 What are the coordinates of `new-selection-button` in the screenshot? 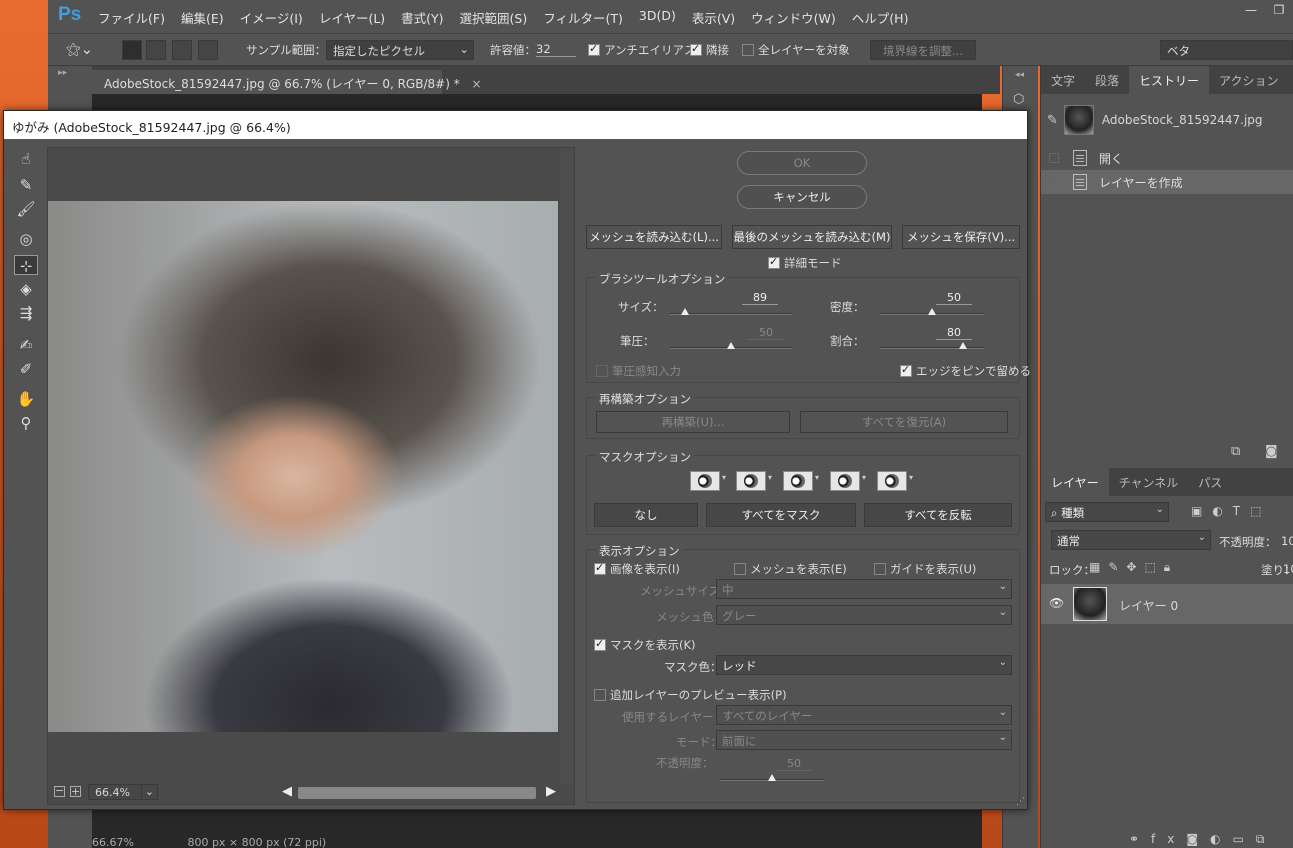 It's located at (132, 50).